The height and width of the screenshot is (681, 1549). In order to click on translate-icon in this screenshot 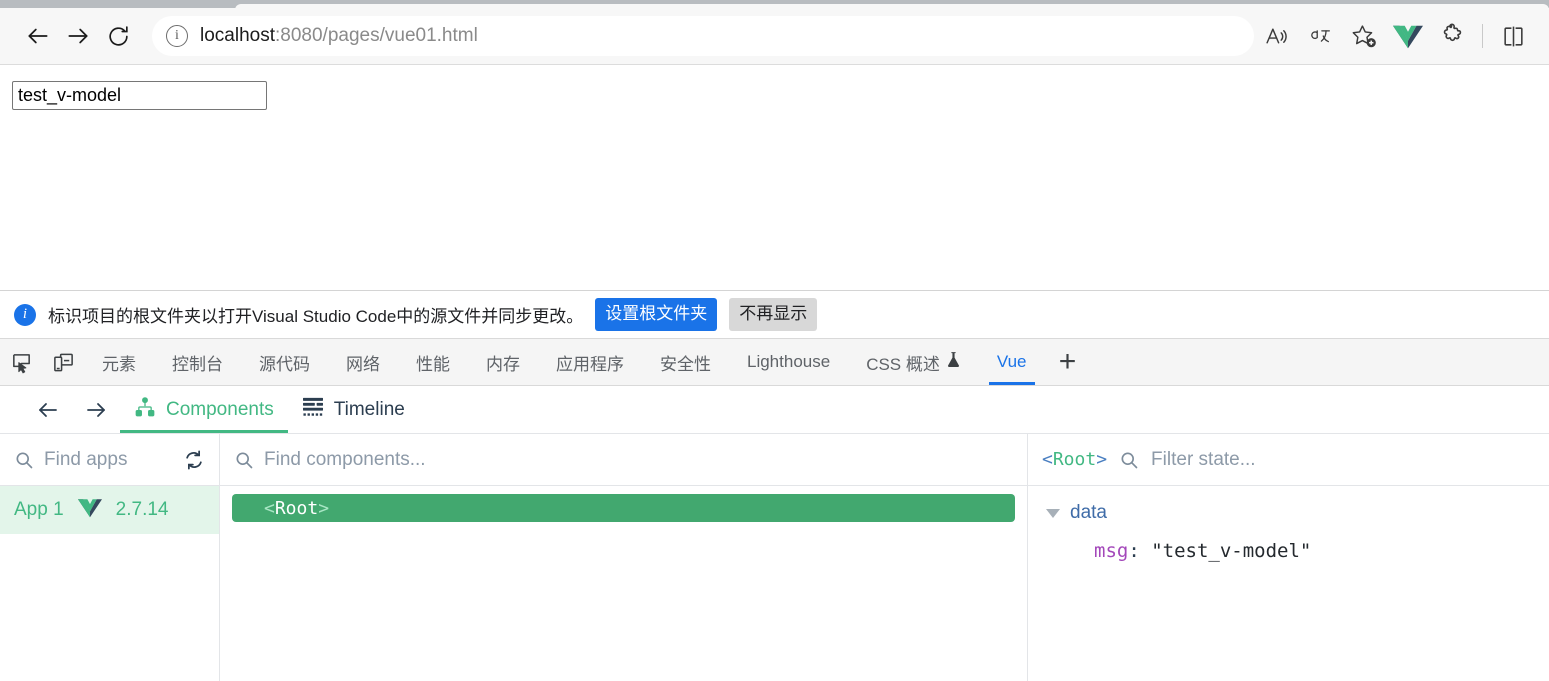, I will do `click(1320, 36)`.